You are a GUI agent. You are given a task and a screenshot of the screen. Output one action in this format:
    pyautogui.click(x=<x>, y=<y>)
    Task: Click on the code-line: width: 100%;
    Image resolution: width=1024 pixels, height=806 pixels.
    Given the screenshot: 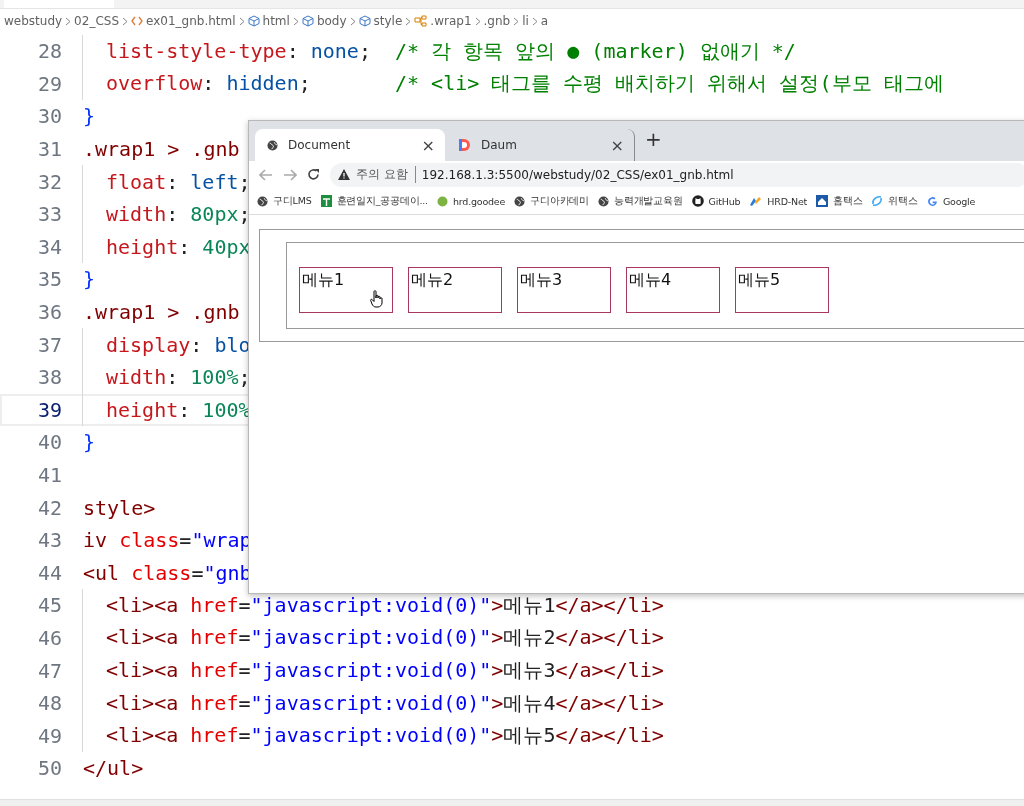 What is the action you would take?
    pyautogui.click(x=178, y=377)
    